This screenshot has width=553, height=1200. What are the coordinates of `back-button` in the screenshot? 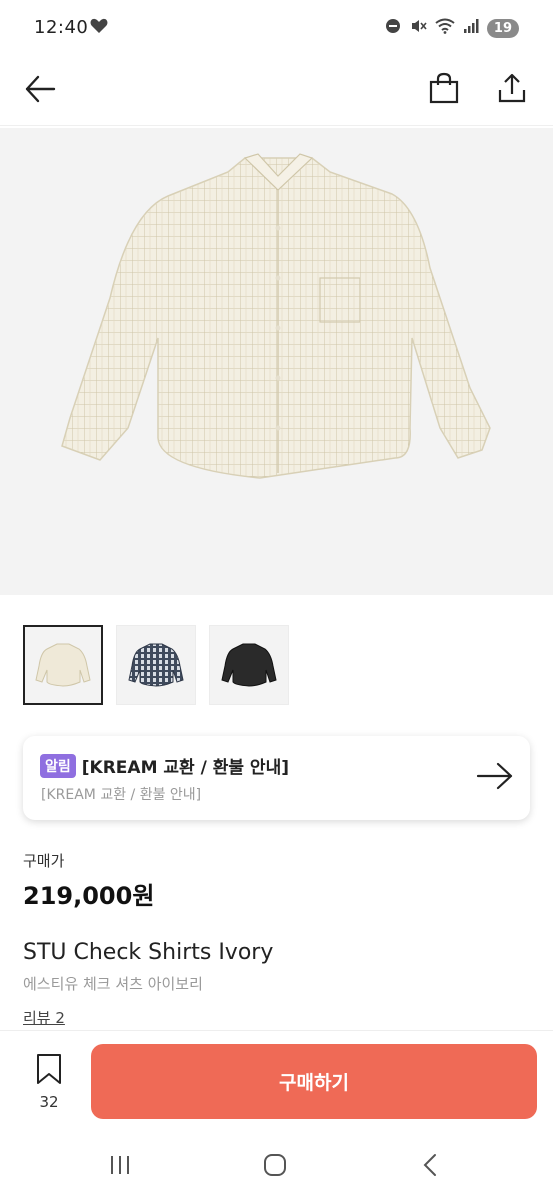 It's located at (40, 89).